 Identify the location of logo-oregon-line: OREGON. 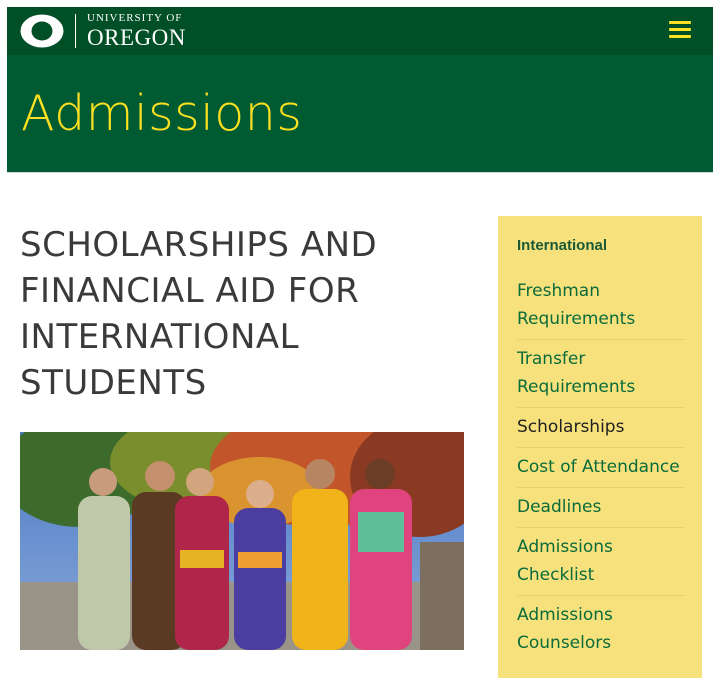
(136, 37).